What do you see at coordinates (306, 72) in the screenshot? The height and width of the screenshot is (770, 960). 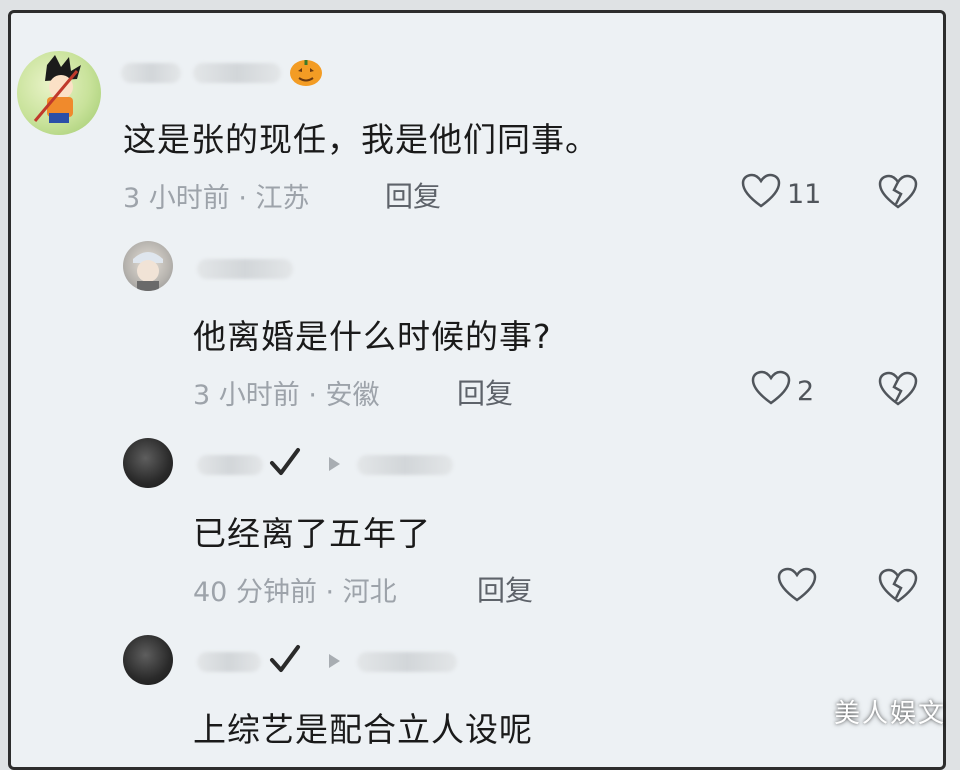 I see `pumpkin-icon` at bounding box center [306, 72].